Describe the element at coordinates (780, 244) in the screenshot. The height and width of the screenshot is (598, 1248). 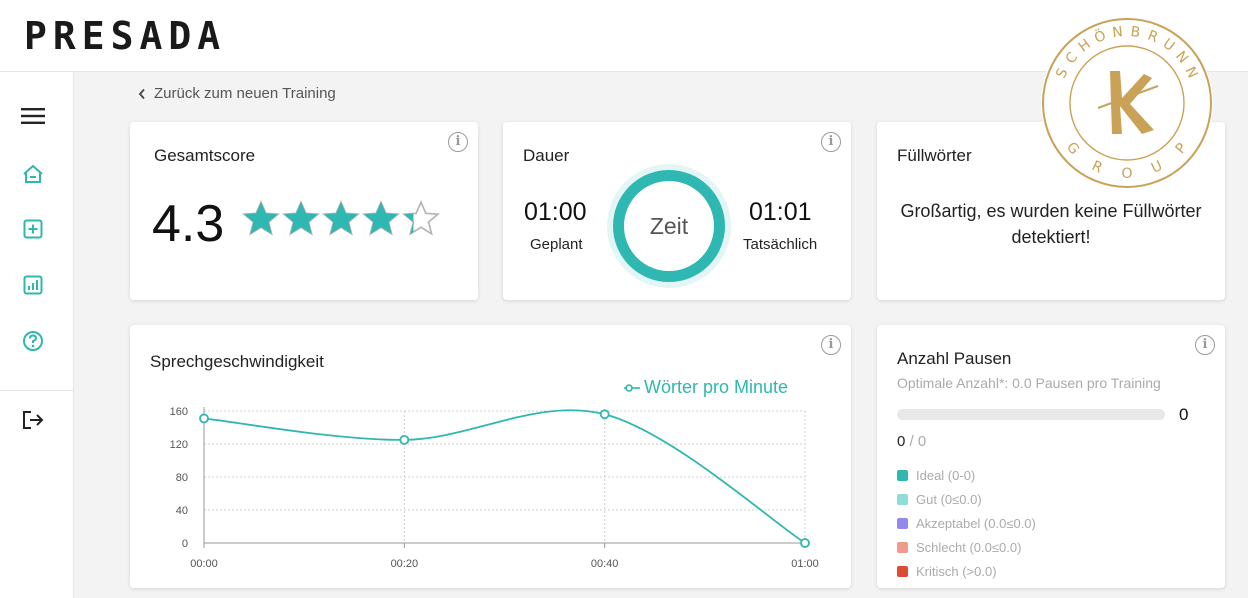
I see `actual-duration-label: Tatsächlich` at that location.